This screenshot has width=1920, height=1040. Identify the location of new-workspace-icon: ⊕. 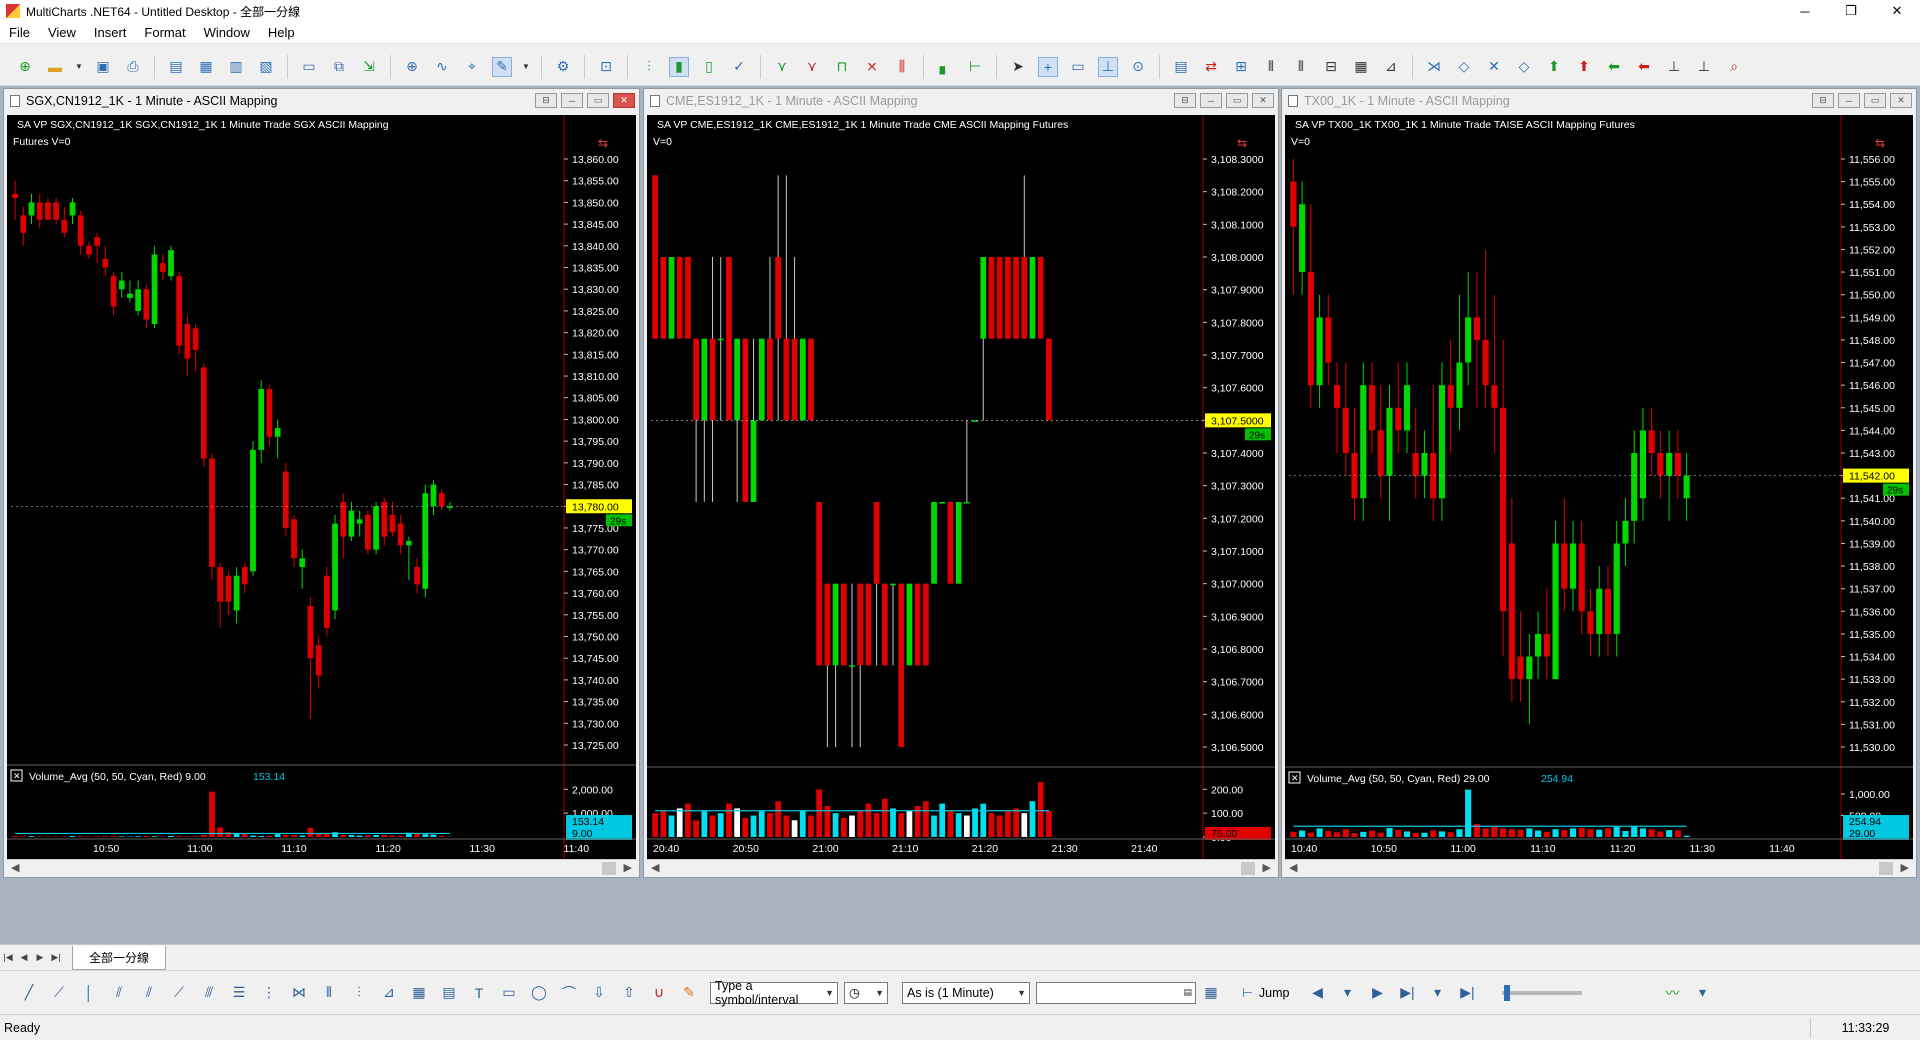
(25, 67).